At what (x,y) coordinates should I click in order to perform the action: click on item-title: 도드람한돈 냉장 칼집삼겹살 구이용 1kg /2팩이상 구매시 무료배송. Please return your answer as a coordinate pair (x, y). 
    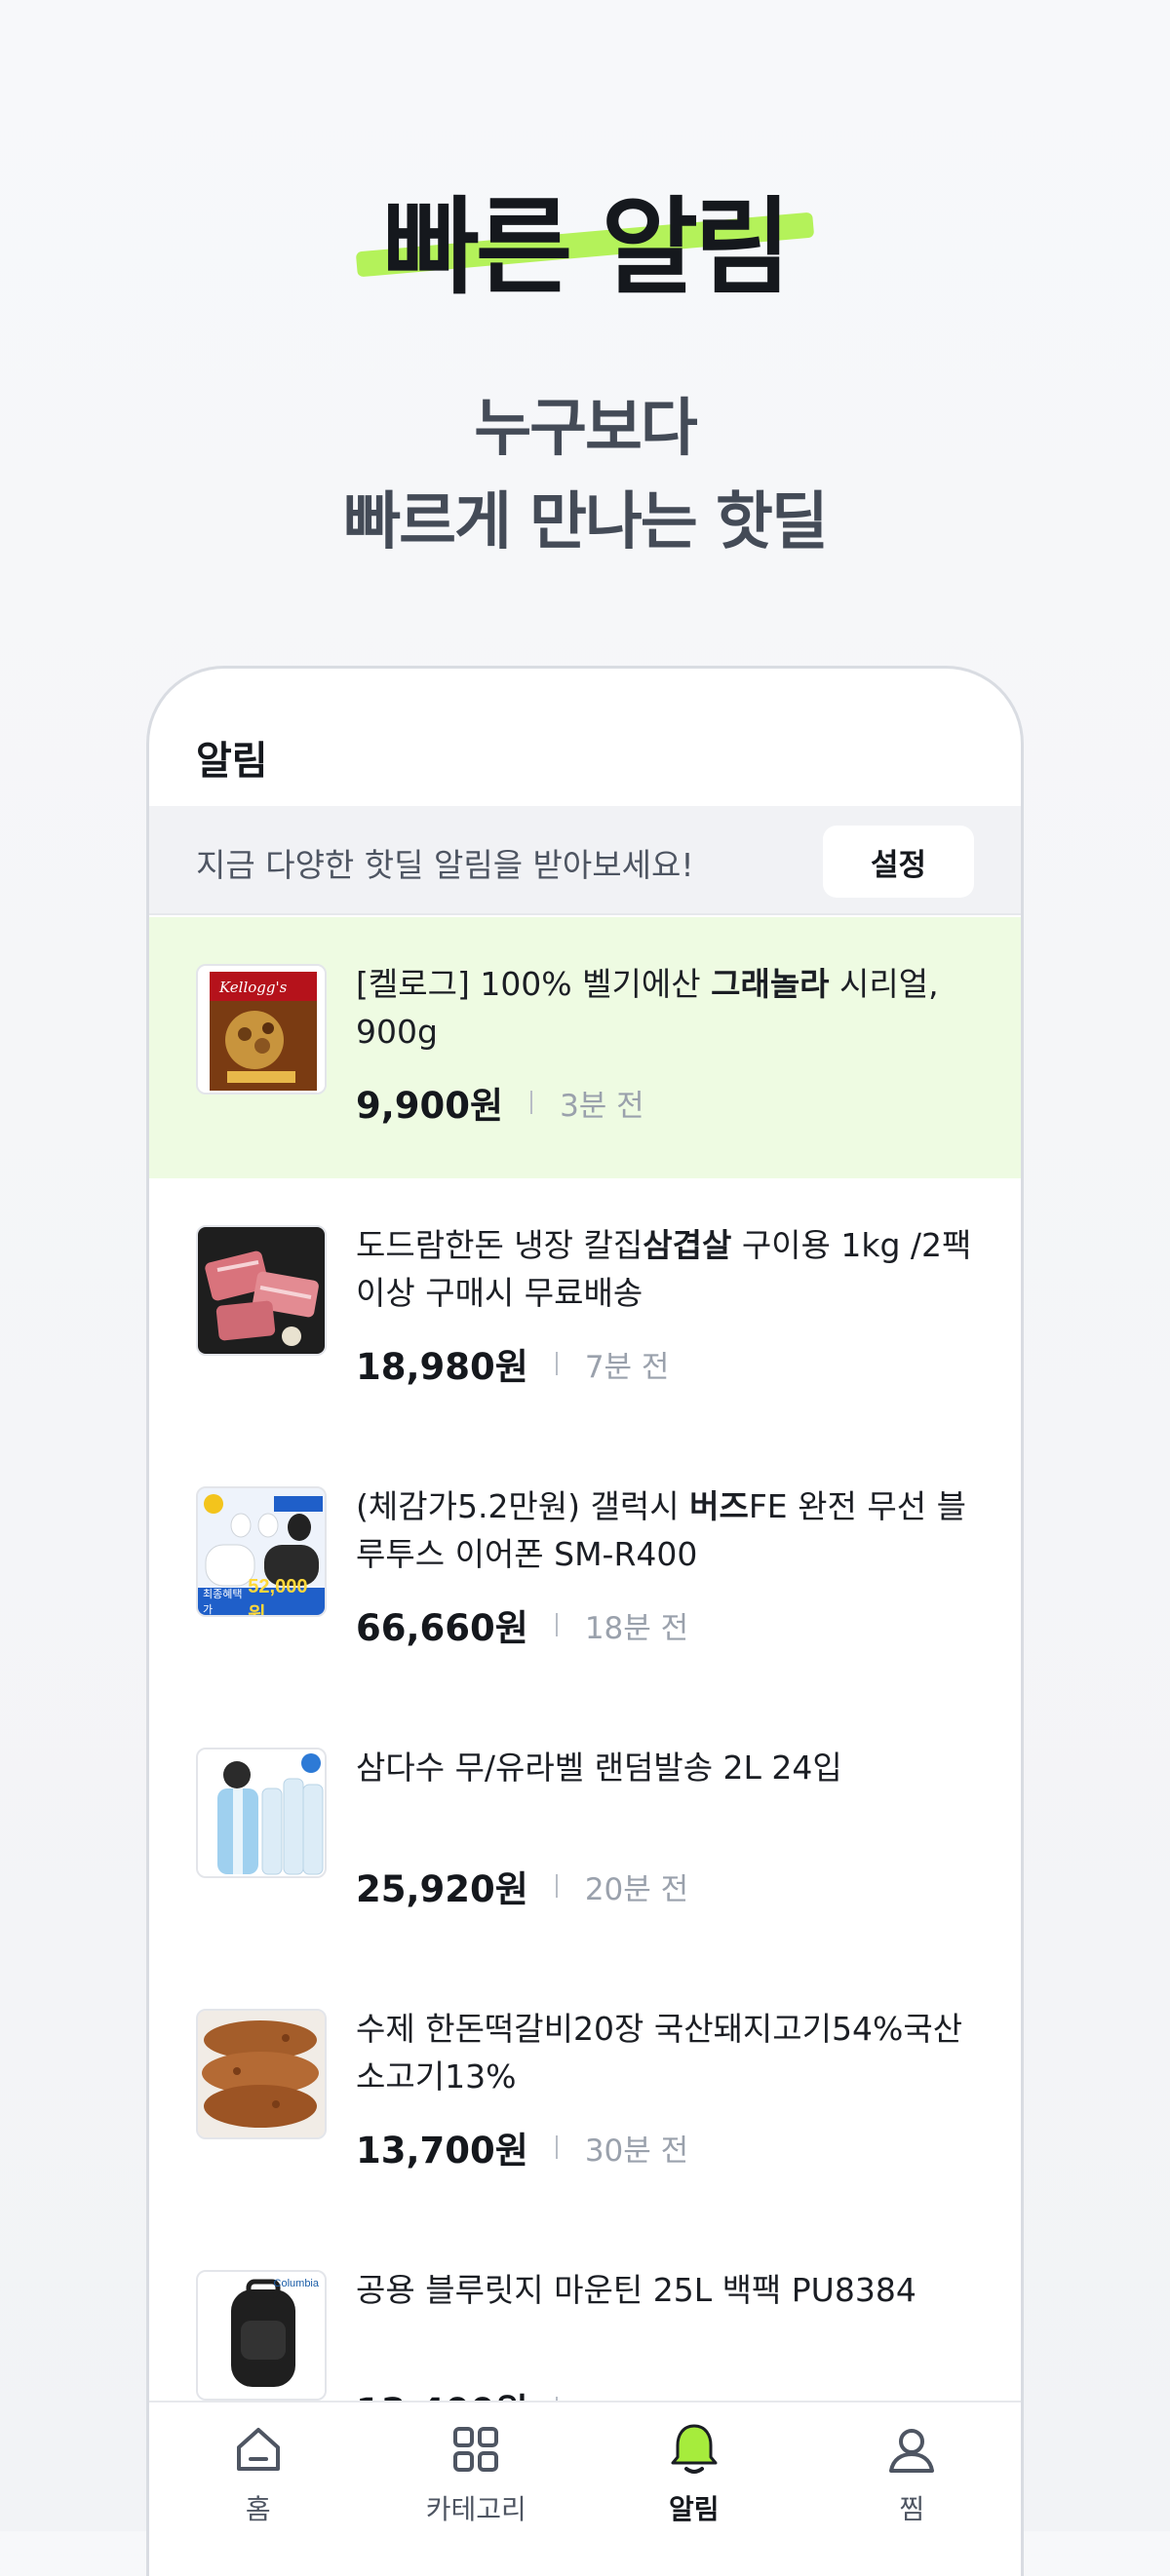
    Looking at the image, I should click on (664, 1269).